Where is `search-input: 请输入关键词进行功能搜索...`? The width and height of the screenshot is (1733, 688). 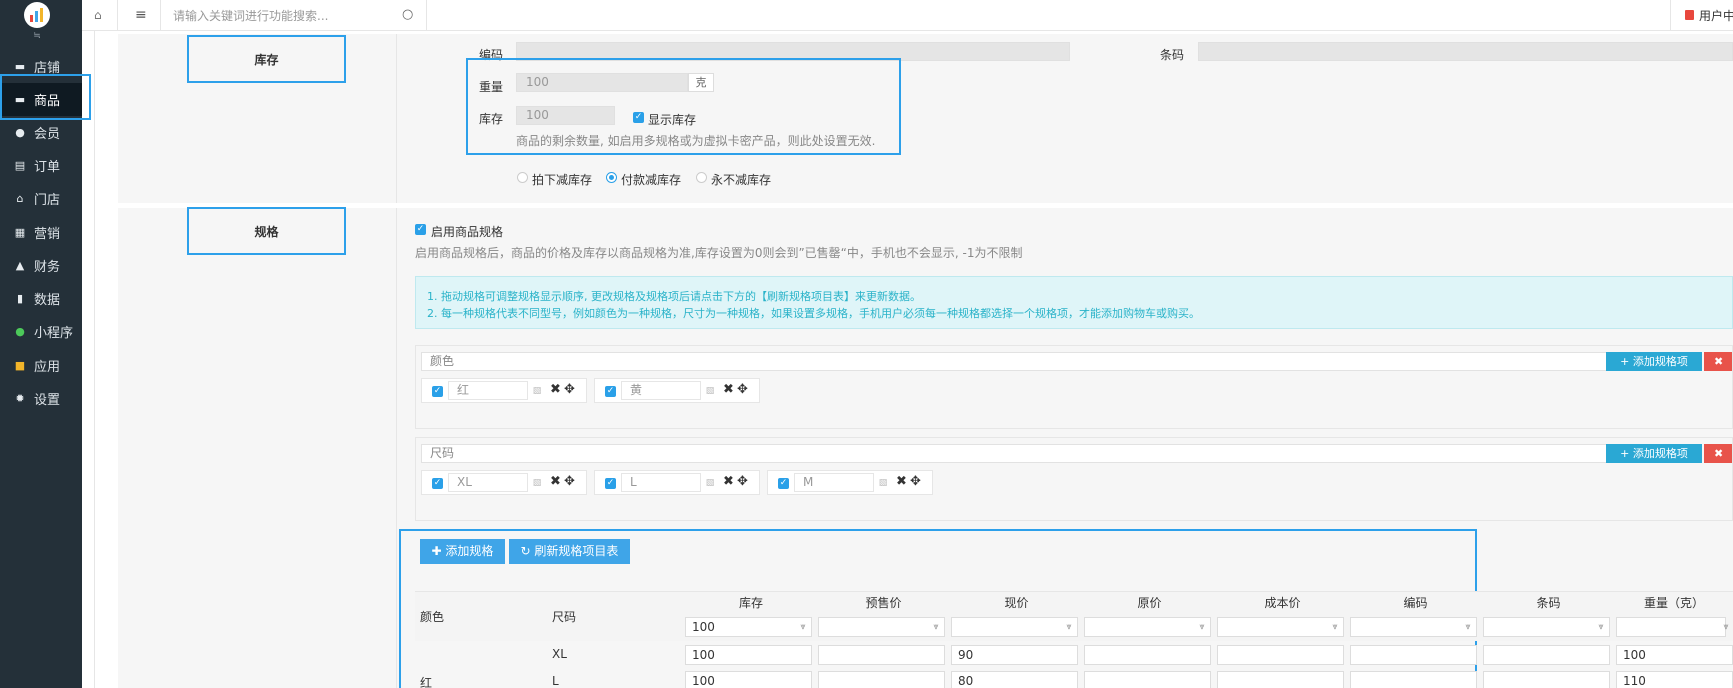
search-input: 请输入关键词进行功能搜索... is located at coordinates (288, 15).